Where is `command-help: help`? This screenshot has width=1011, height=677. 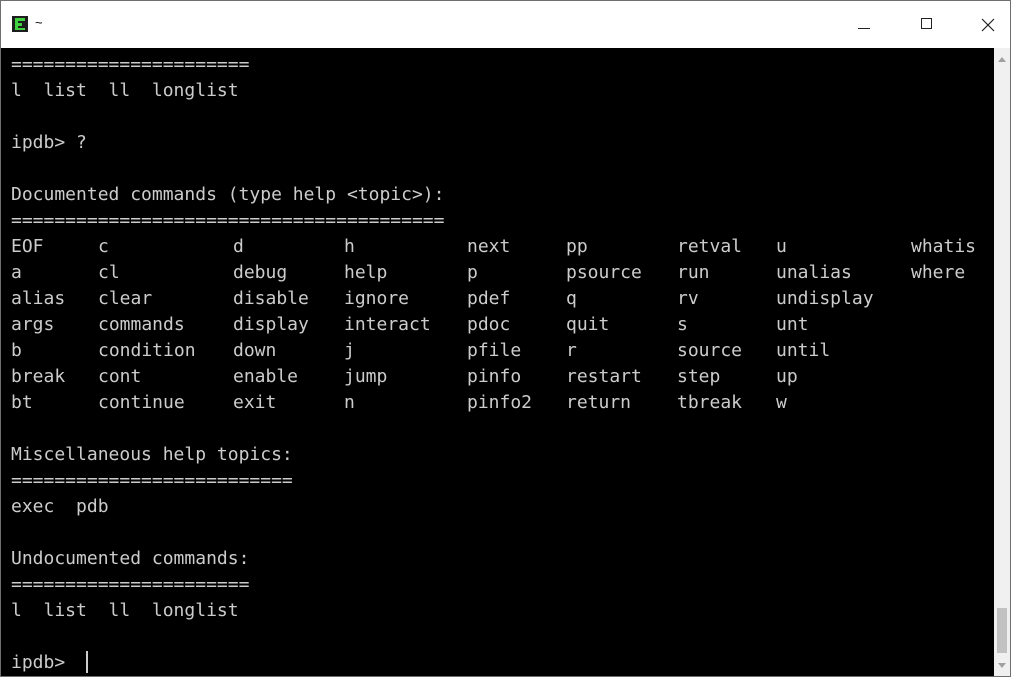
command-help: help is located at coordinates (366, 272).